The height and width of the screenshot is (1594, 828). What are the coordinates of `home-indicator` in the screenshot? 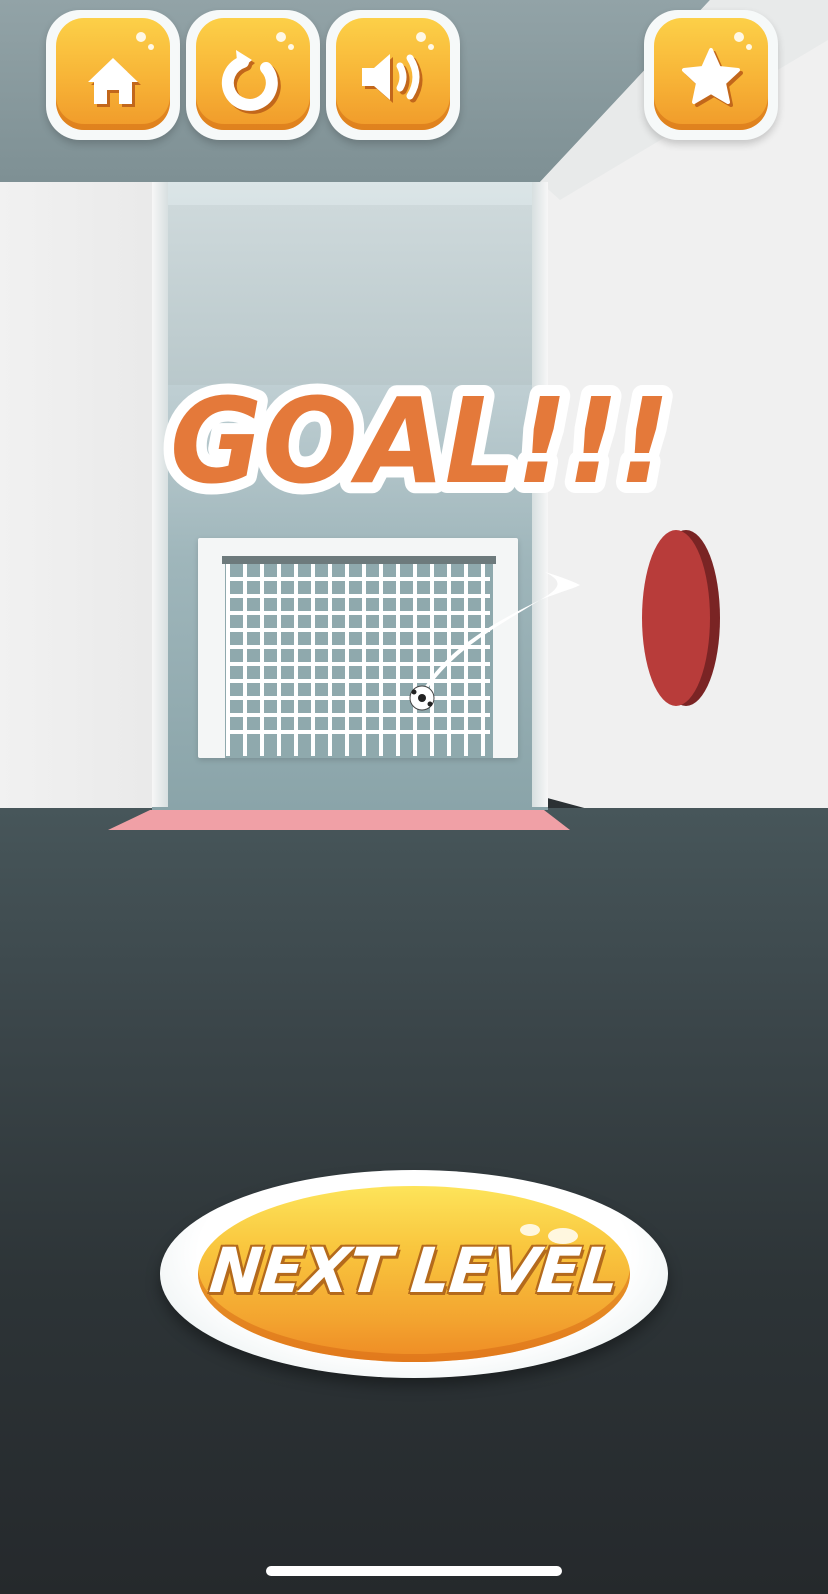 It's located at (414, 1571).